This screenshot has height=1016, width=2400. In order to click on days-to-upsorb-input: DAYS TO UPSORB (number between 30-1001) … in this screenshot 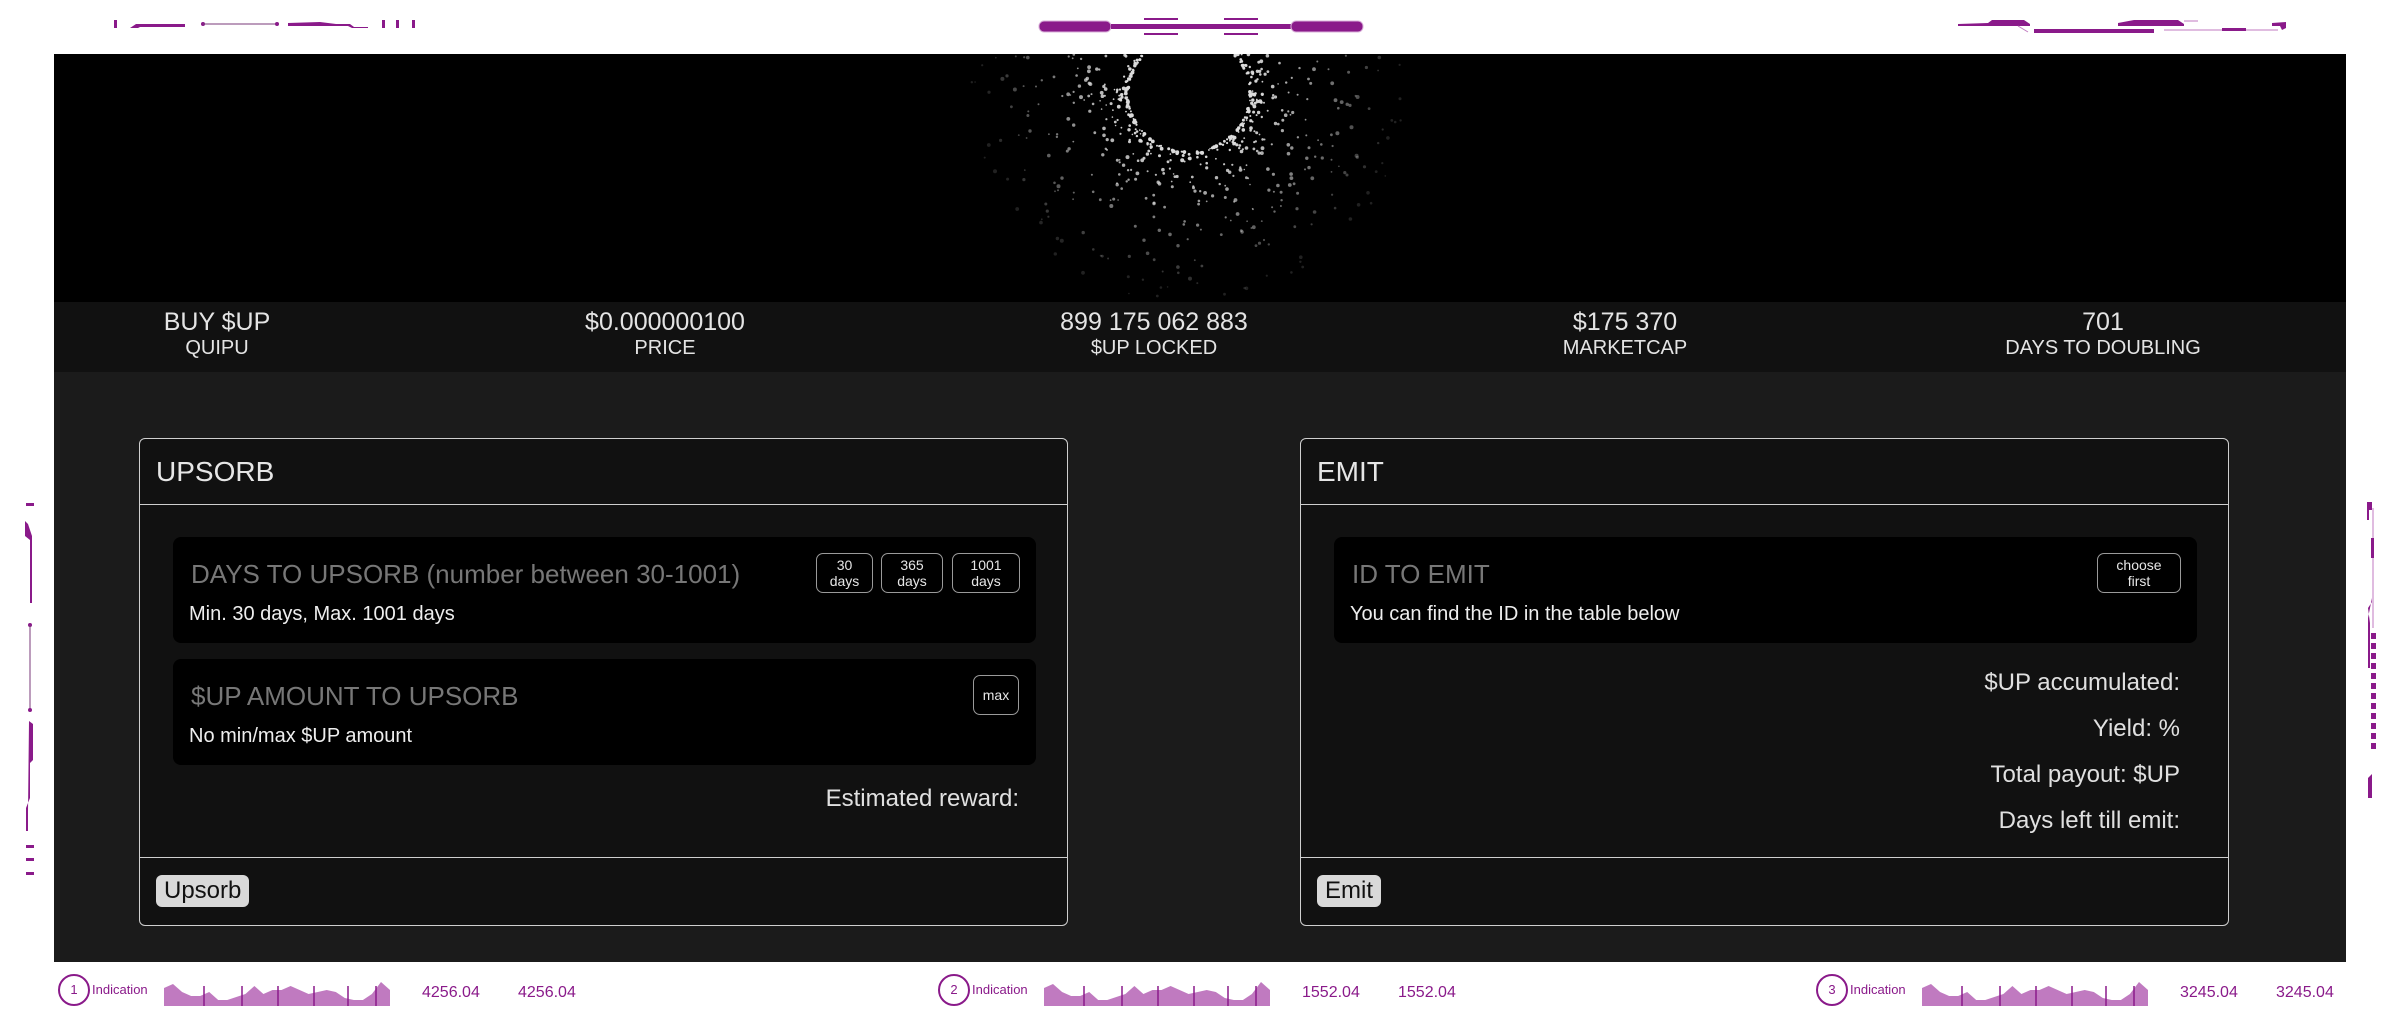, I will do `click(604, 590)`.